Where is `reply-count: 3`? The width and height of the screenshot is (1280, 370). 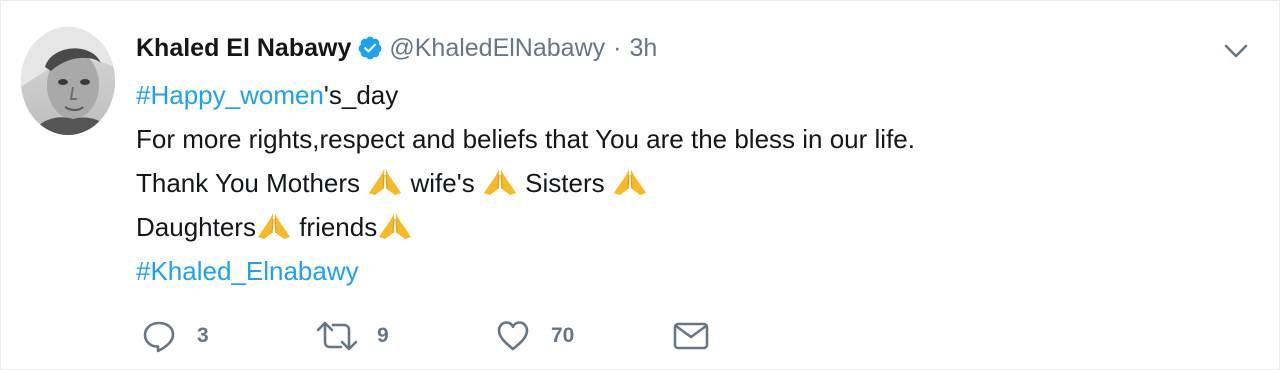 reply-count: 3 is located at coordinates (203, 335).